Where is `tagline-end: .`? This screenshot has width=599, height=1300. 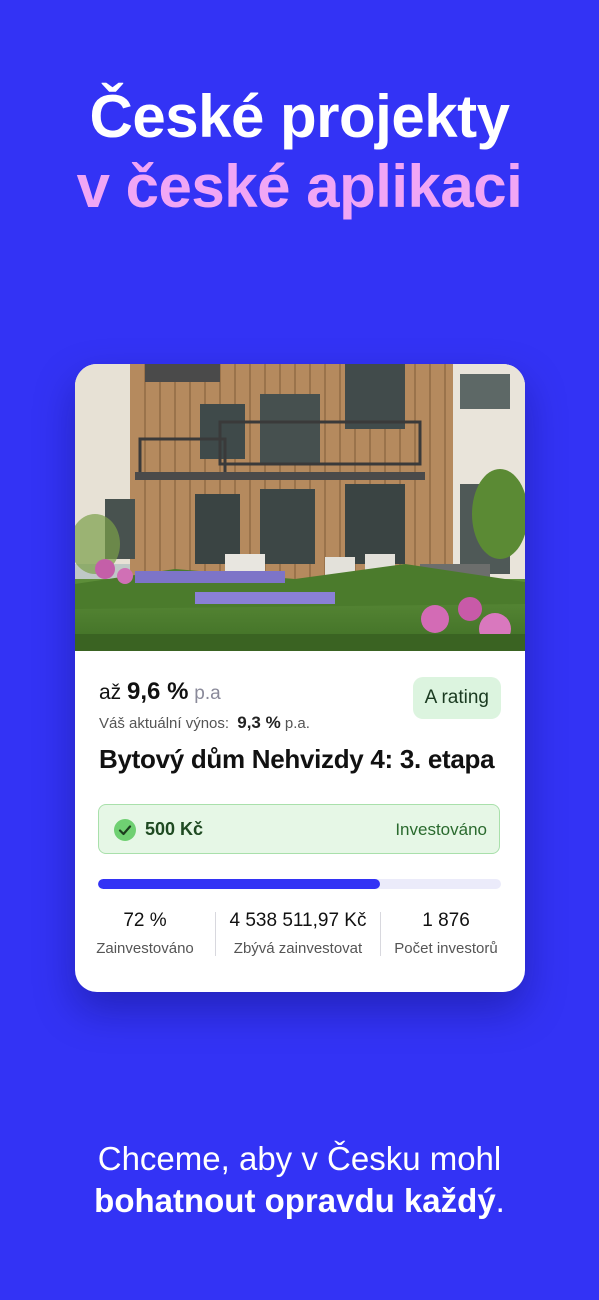
tagline-end: . is located at coordinates (500, 1200).